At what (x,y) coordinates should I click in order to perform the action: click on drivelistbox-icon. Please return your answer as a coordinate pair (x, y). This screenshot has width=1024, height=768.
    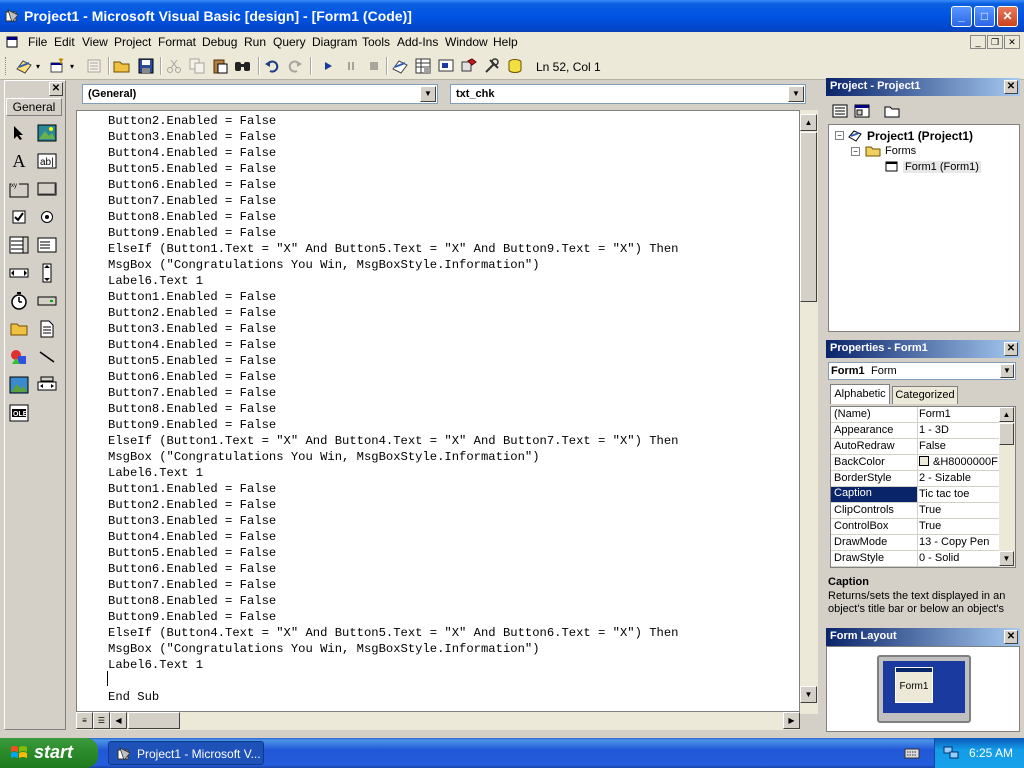
    Looking at the image, I should click on (47, 301).